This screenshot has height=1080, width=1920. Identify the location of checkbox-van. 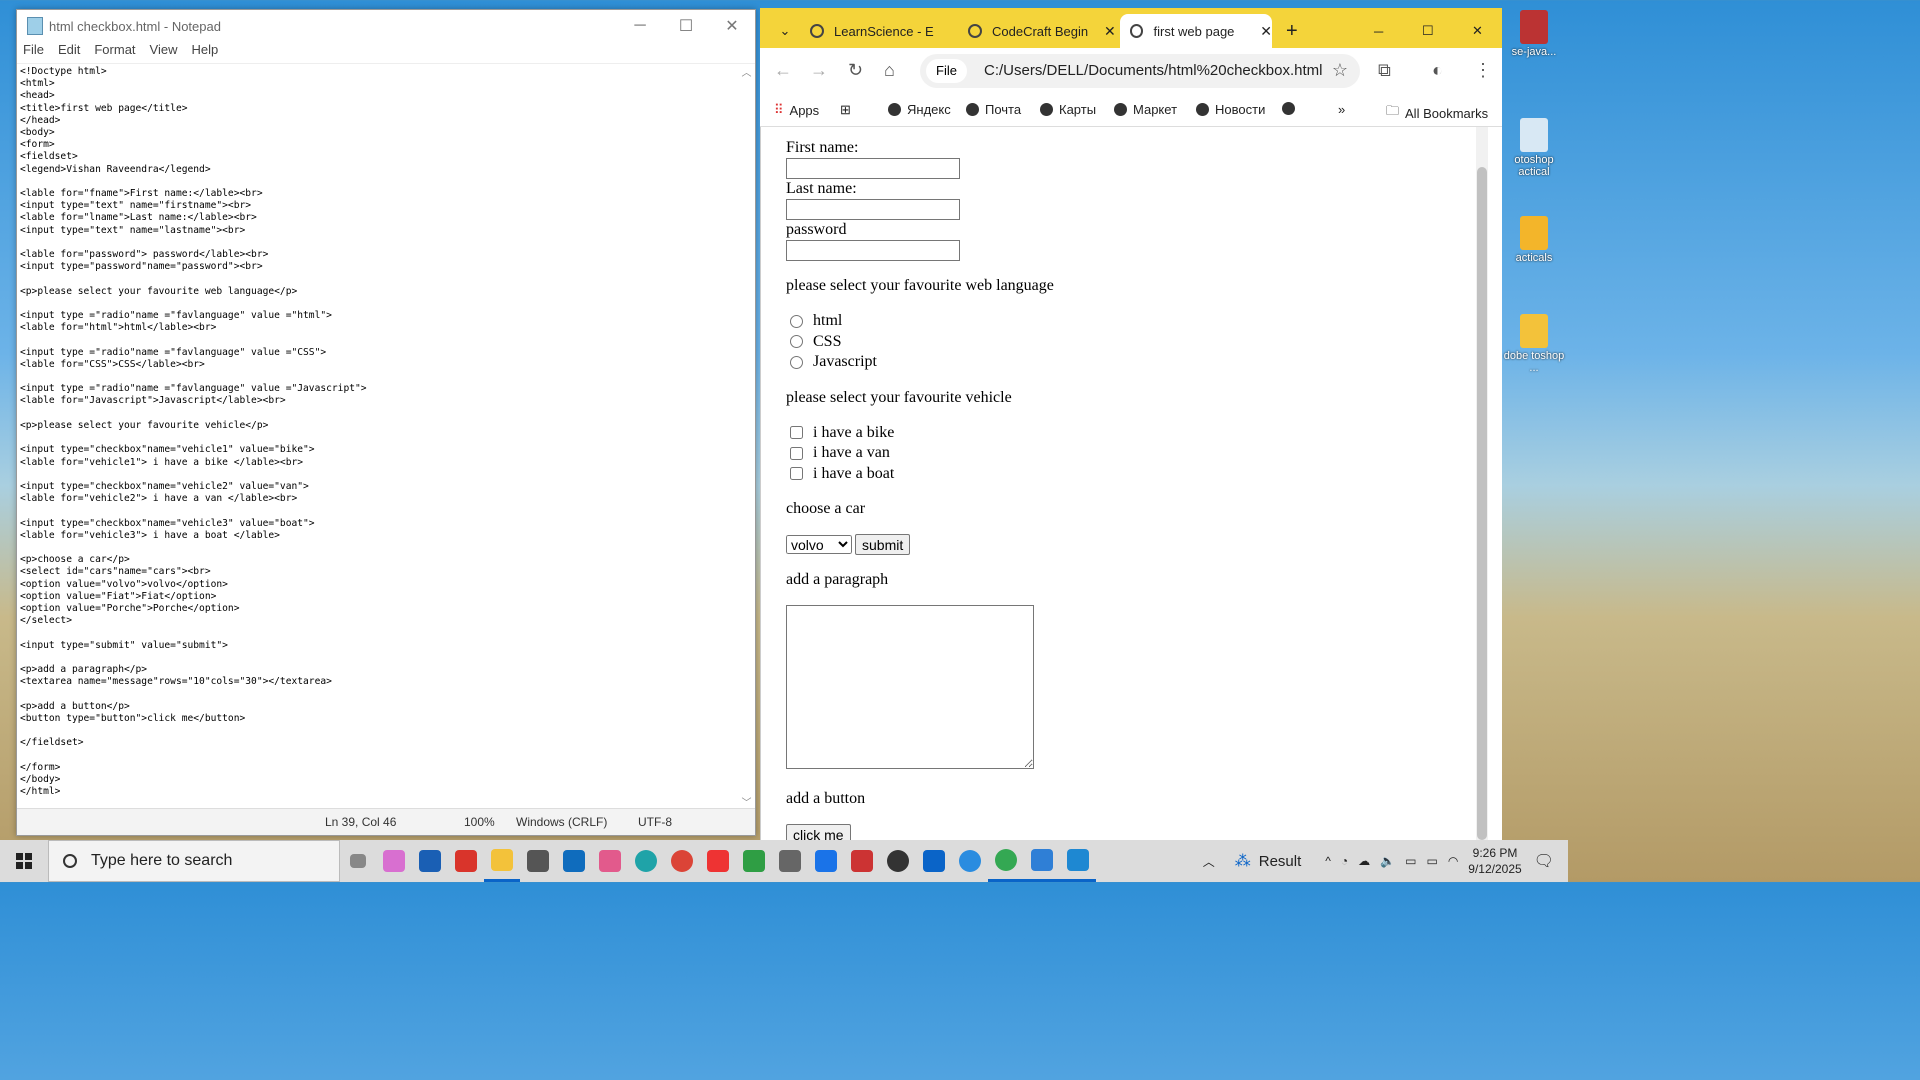
(796, 453).